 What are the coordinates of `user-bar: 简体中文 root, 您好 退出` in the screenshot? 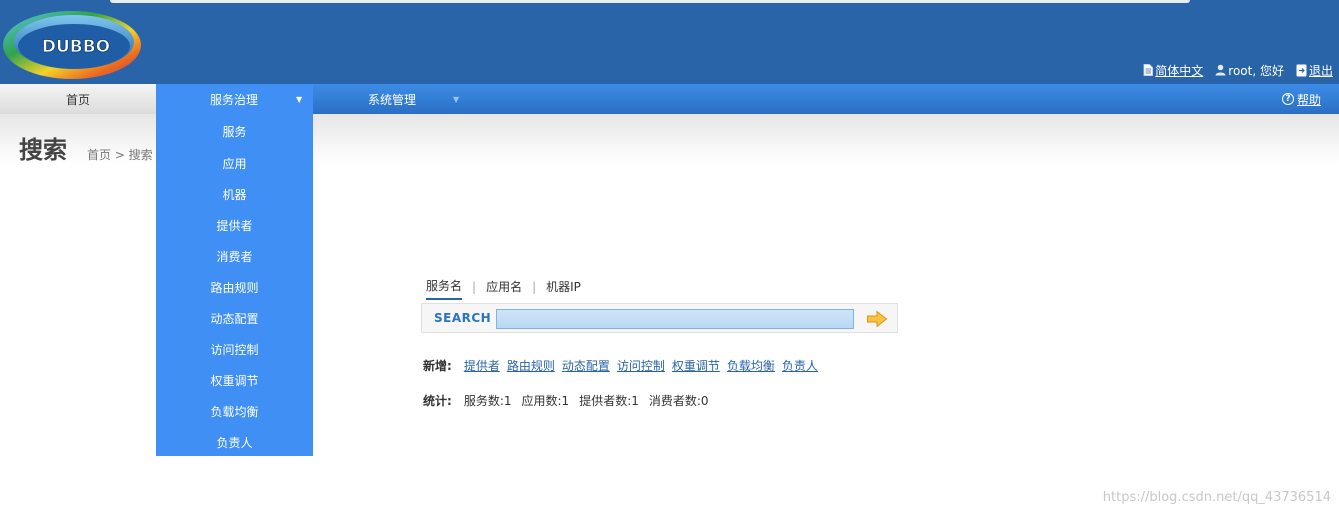 It's located at (1238, 70).